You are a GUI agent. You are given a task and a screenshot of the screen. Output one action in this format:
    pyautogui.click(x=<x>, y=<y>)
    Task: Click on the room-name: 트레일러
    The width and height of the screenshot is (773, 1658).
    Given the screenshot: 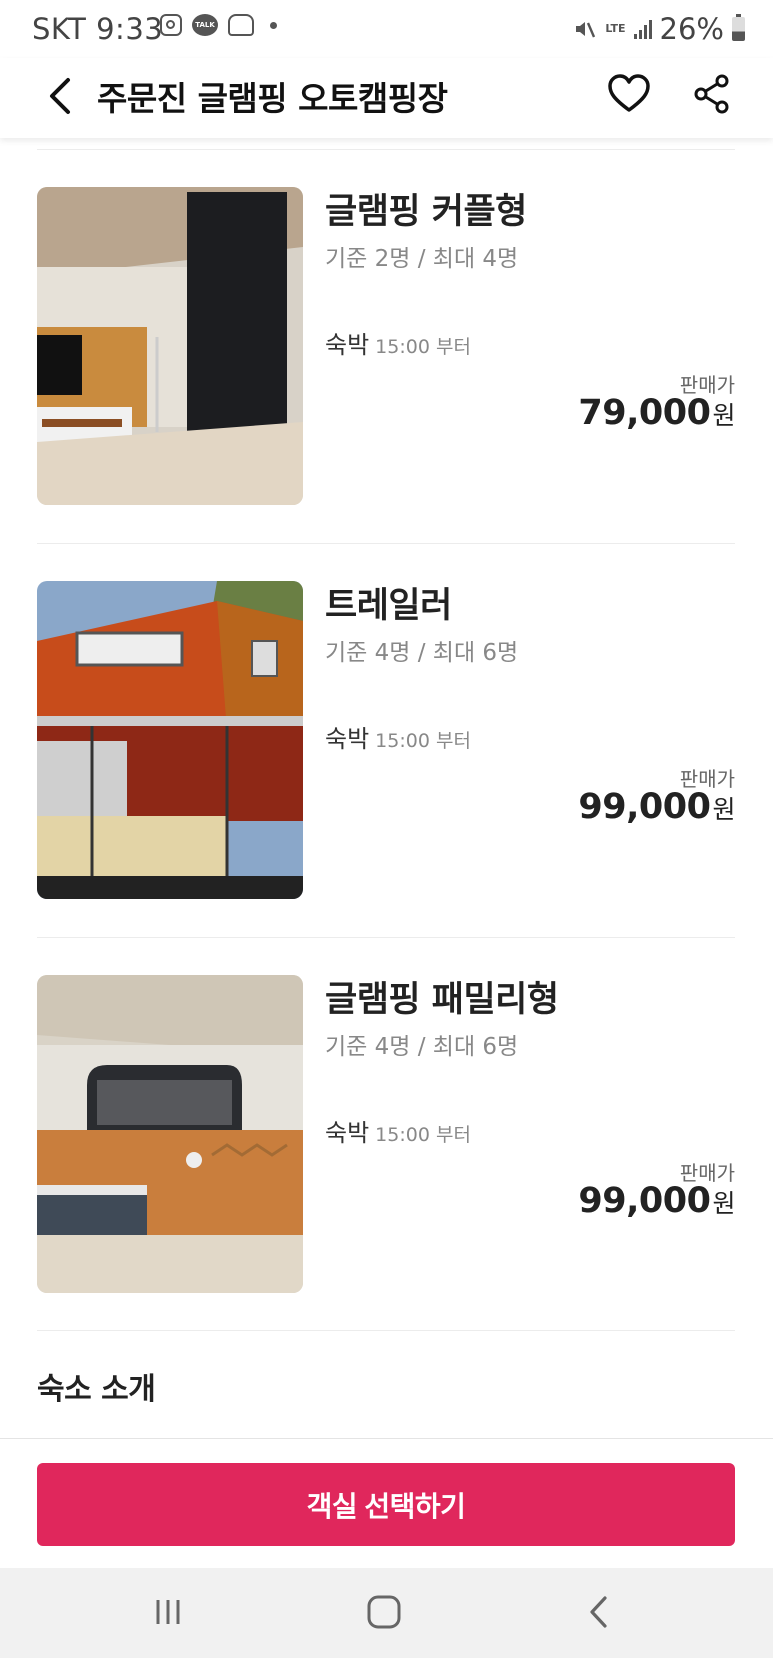 What is the action you would take?
    pyautogui.click(x=388, y=606)
    